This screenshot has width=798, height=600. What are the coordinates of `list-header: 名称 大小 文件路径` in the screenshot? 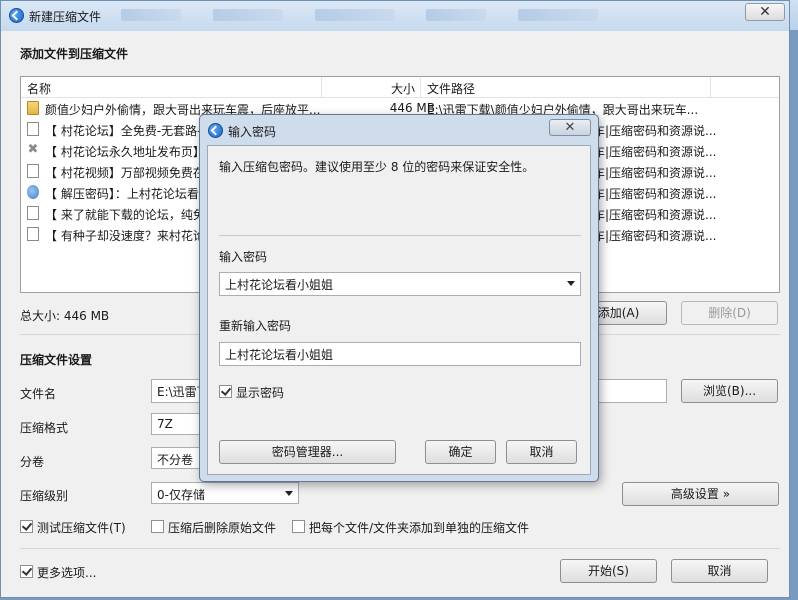 It's located at (400, 87).